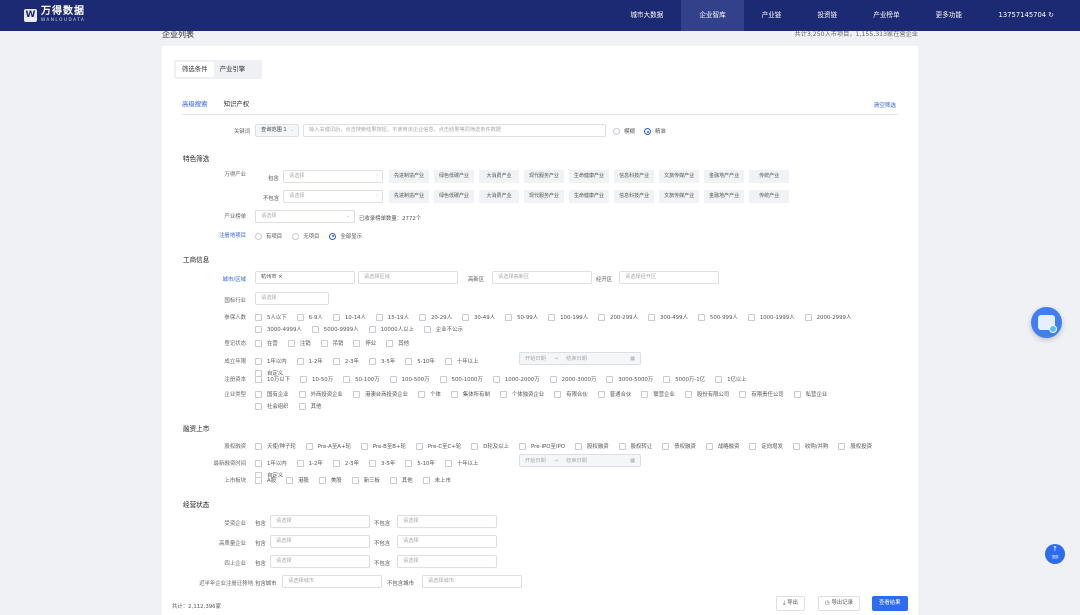  What do you see at coordinates (592, 446) in the screenshot?
I see `filter-option: 股权融资` at bounding box center [592, 446].